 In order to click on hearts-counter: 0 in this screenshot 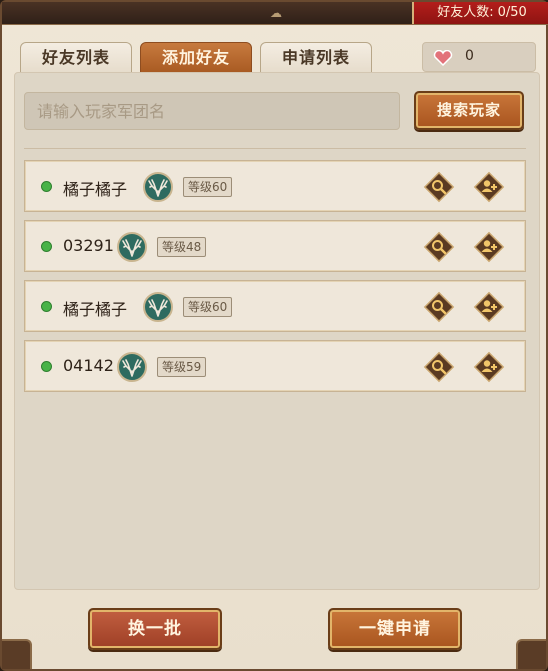, I will do `click(479, 57)`.